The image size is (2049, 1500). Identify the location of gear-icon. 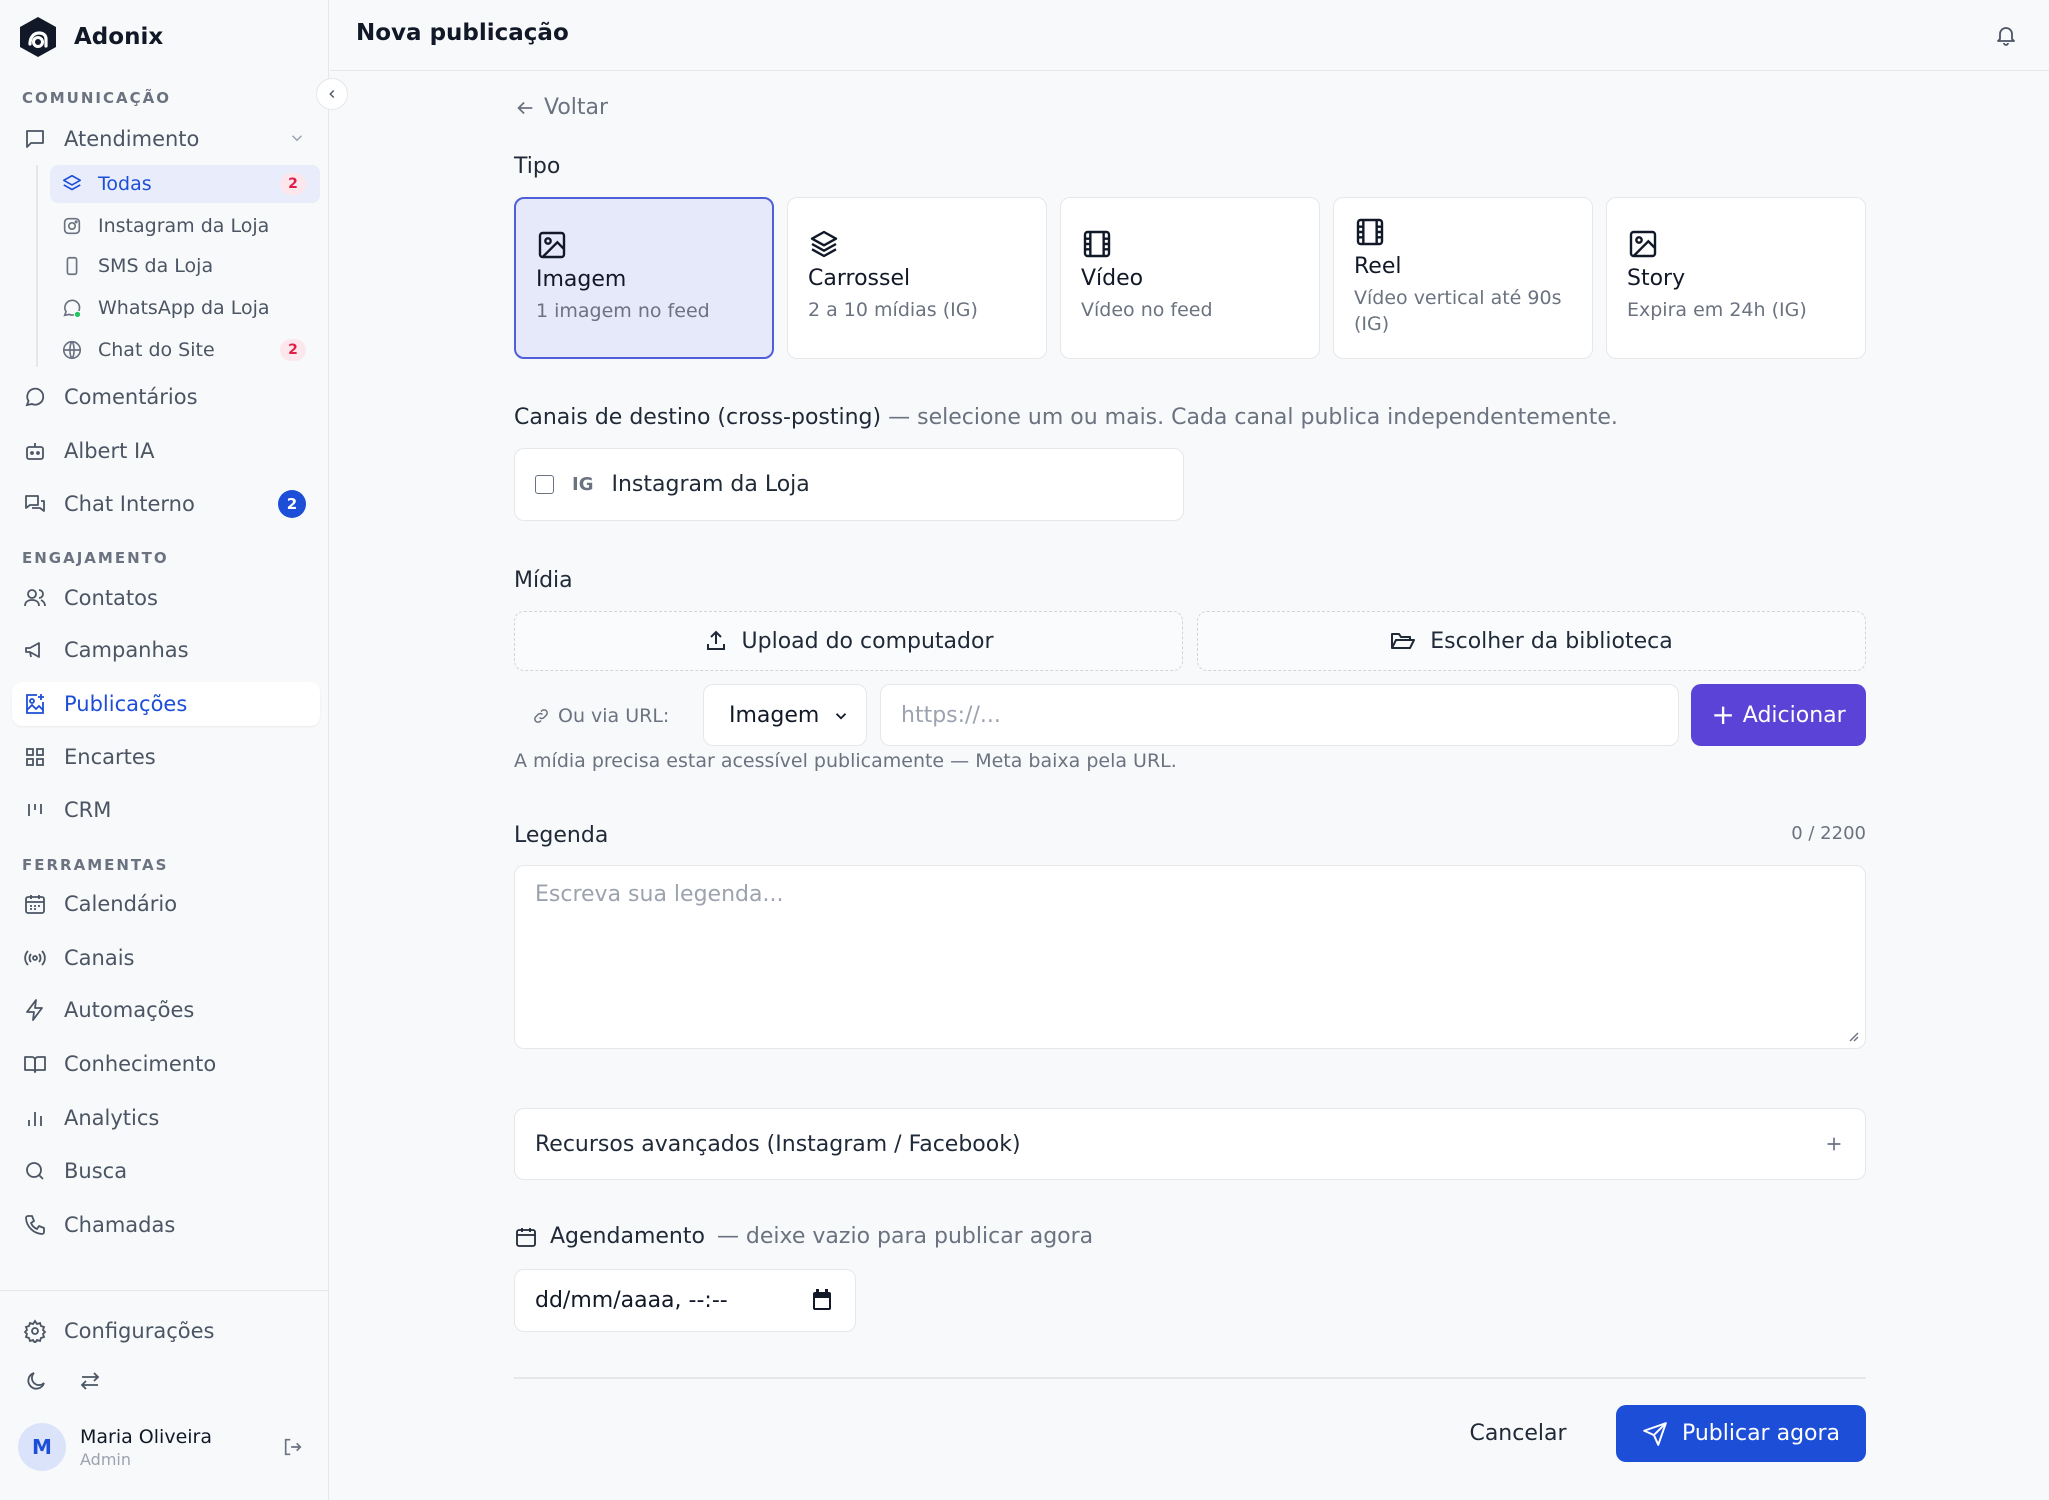
(35, 1331).